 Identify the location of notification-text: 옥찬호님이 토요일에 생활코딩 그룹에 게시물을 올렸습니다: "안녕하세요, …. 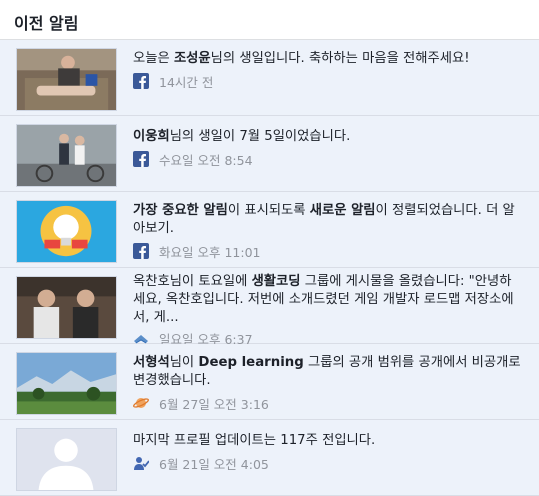
(323, 299).